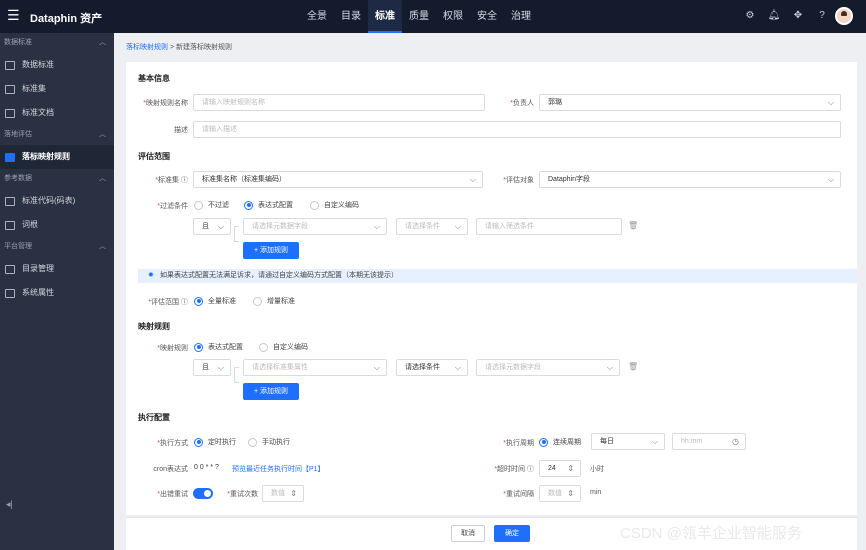 The image size is (866, 550). What do you see at coordinates (422, 226) in the screenshot?
I see `operator-placeholder: 请选择条件` at bounding box center [422, 226].